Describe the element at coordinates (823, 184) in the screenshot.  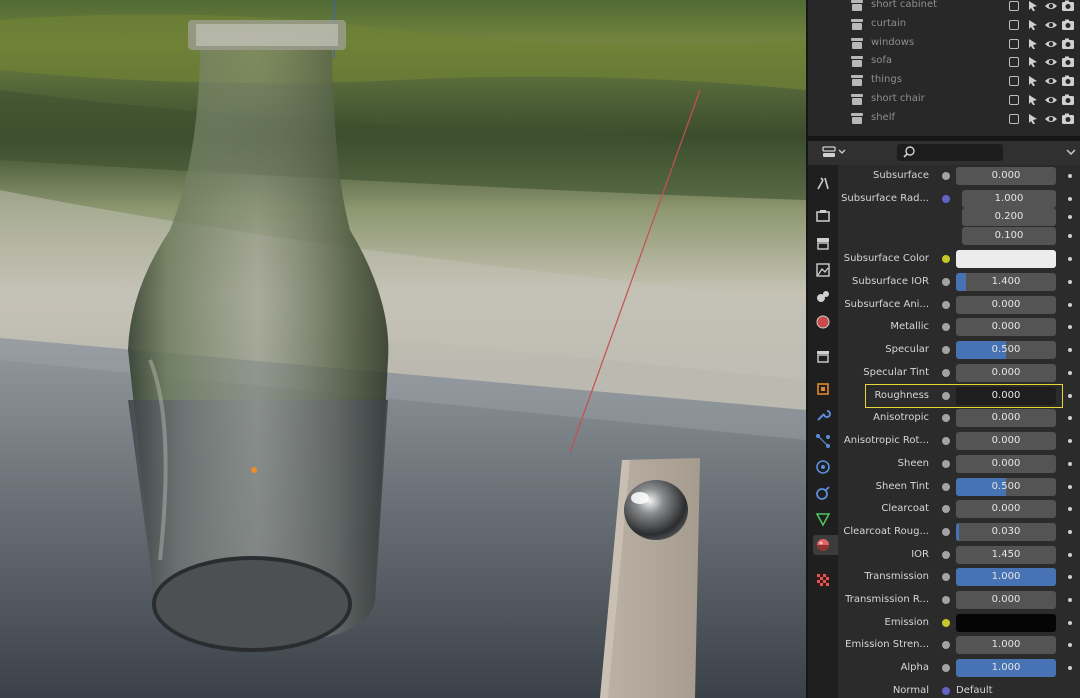
I see `tab-tool` at that location.